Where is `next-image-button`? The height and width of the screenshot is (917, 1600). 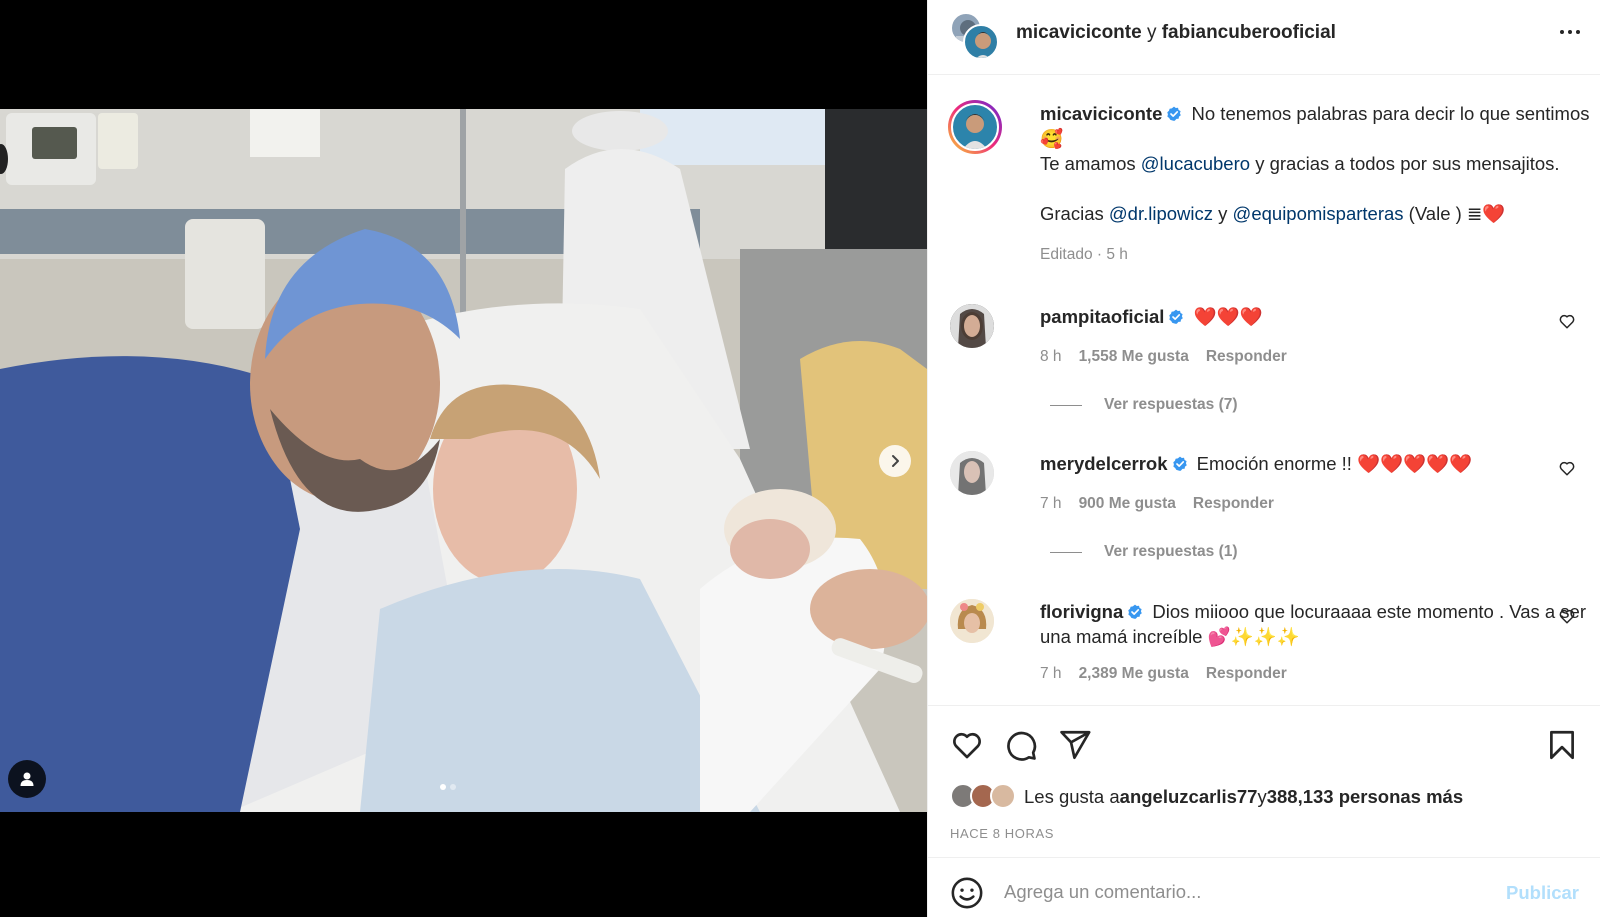 next-image-button is located at coordinates (895, 461).